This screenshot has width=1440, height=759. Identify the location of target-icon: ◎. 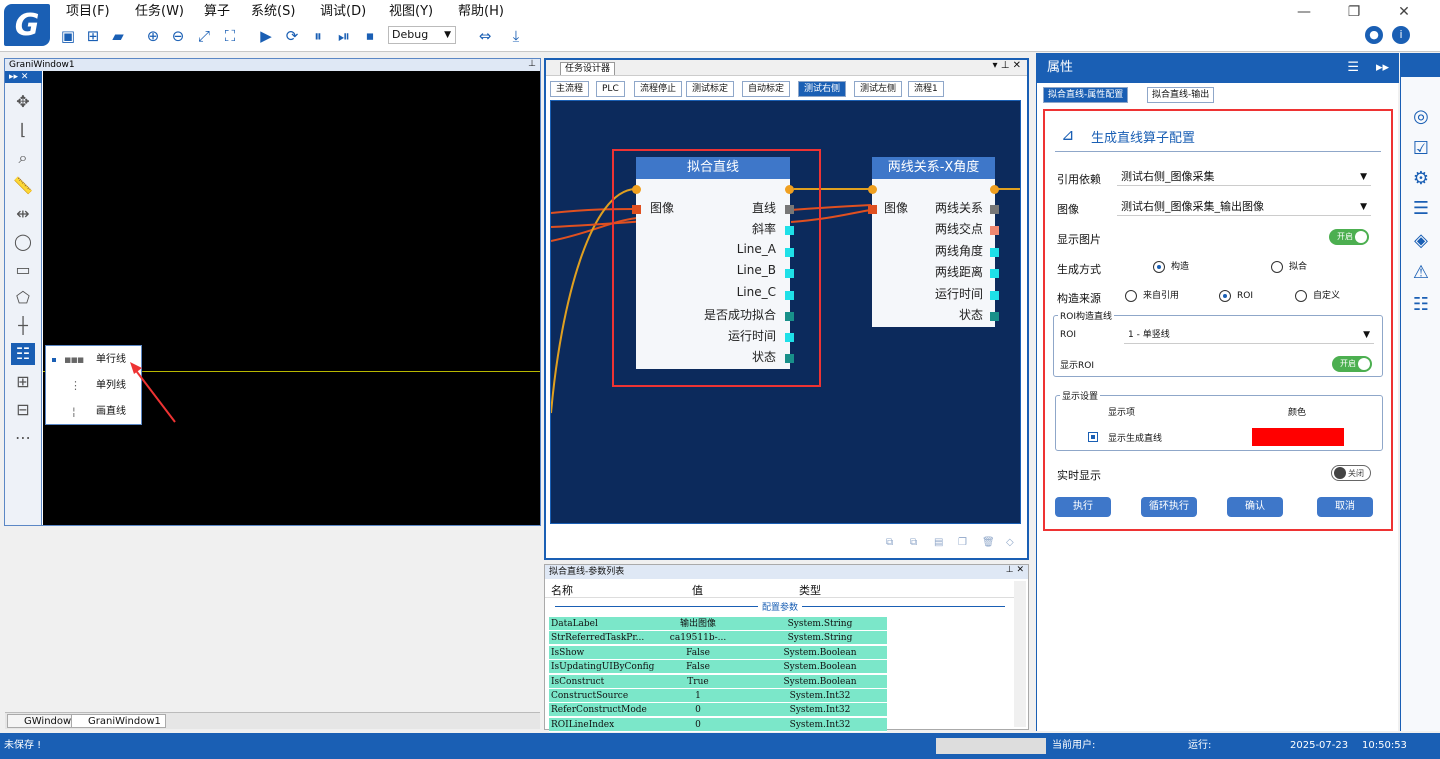
(1421, 117).